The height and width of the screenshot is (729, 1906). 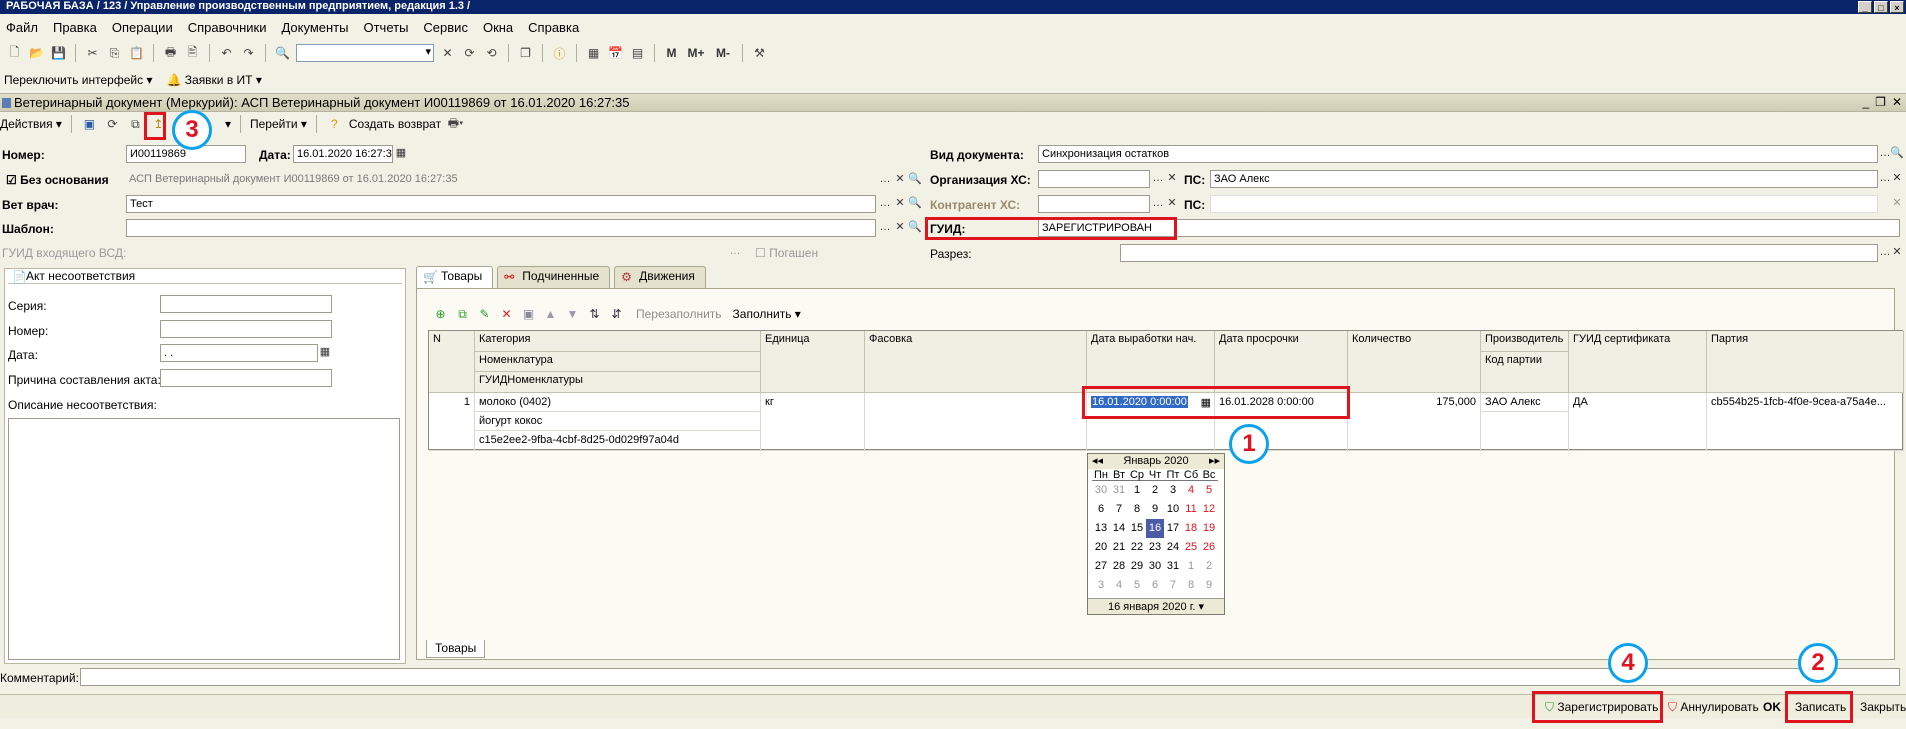 What do you see at coordinates (1137, 547) in the screenshot?
I see `calendar-day: 22` at bounding box center [1137, 547].